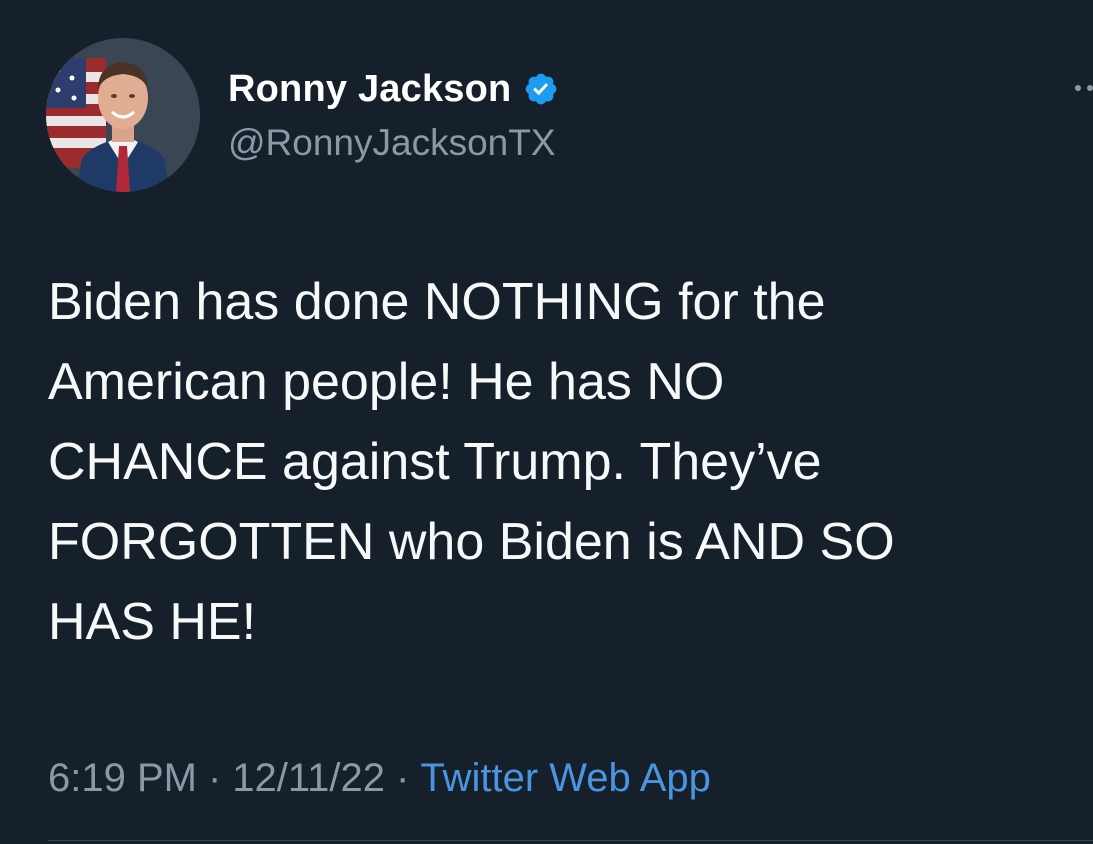 The image size is (1093, 844). I want to click on tweet-time: 6:19 PM, so click(122, 778).